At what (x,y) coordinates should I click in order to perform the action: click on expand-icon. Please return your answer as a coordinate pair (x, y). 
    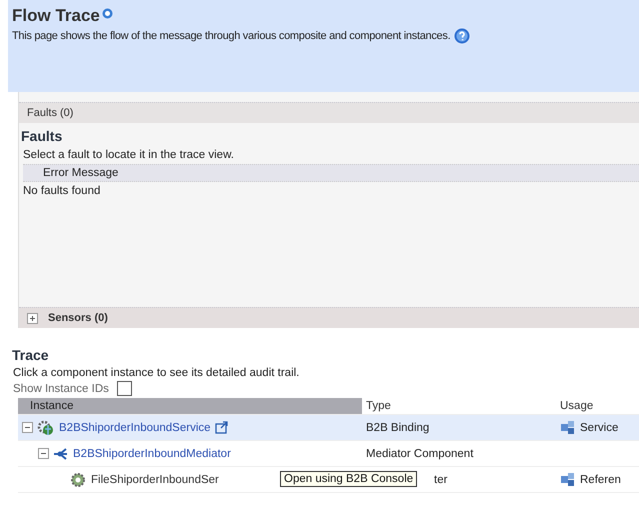
    Looking at the image, I should click on (32, 318).